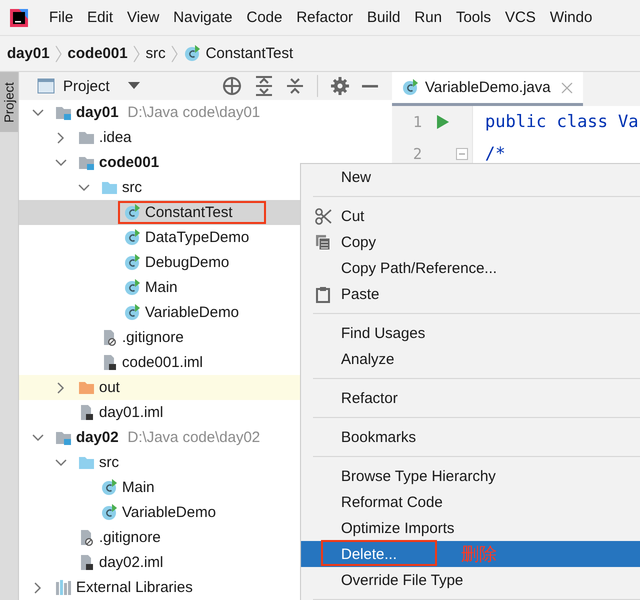 The height and width of the screenshot is (600, 640). What do you see at coordinates (323, 294) in the screenshot?
I see `clipboard-icon` at bounding box center [323, 294].